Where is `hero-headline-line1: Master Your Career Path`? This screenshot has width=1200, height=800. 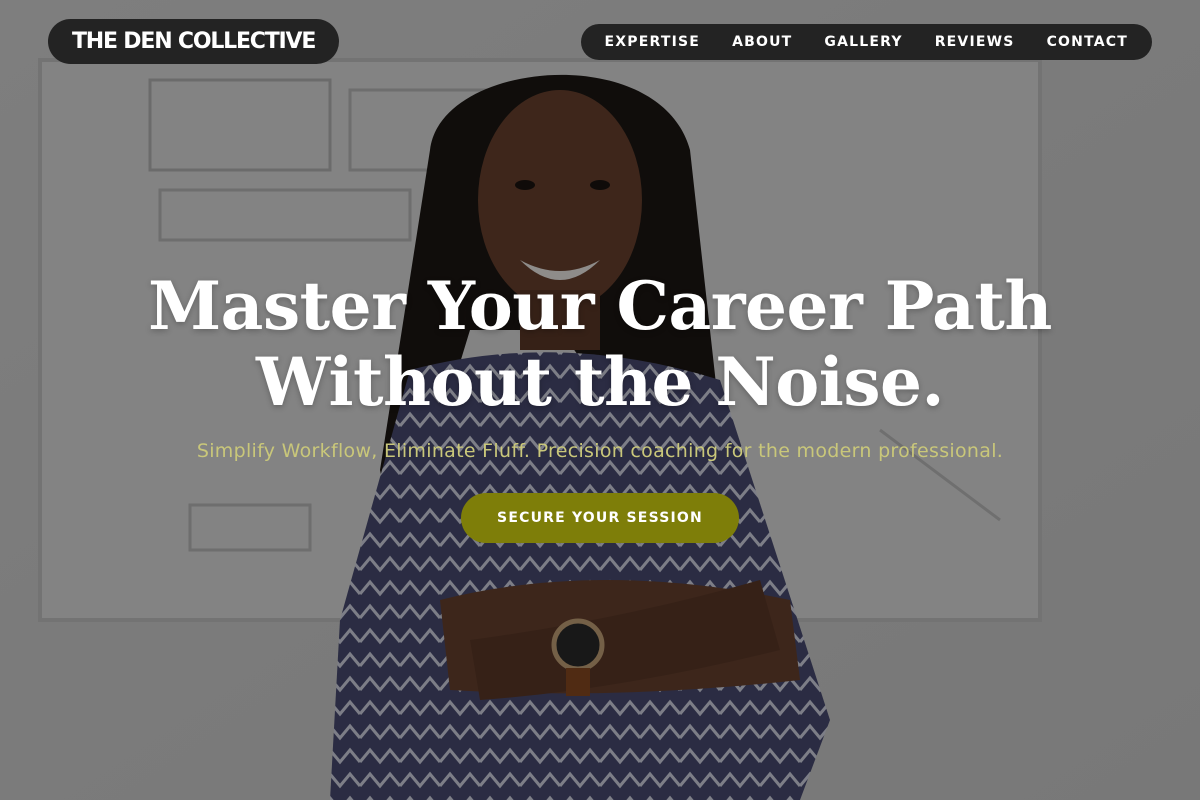
hero-headline-line1: Master Your Career Path is located at coordinates (600, 306).